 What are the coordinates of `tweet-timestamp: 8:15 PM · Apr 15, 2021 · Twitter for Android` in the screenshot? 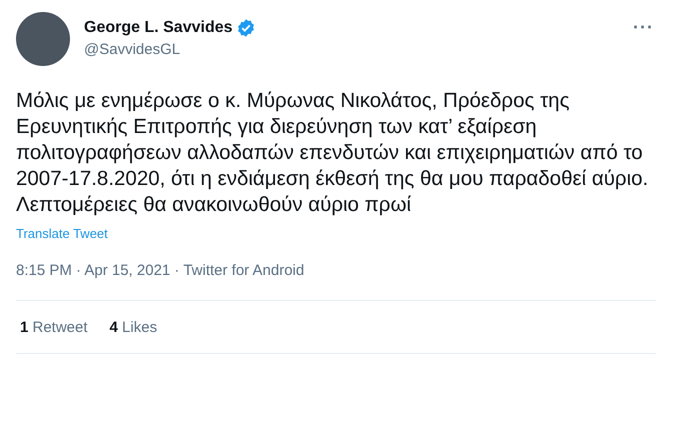 It's located at (336, 281).